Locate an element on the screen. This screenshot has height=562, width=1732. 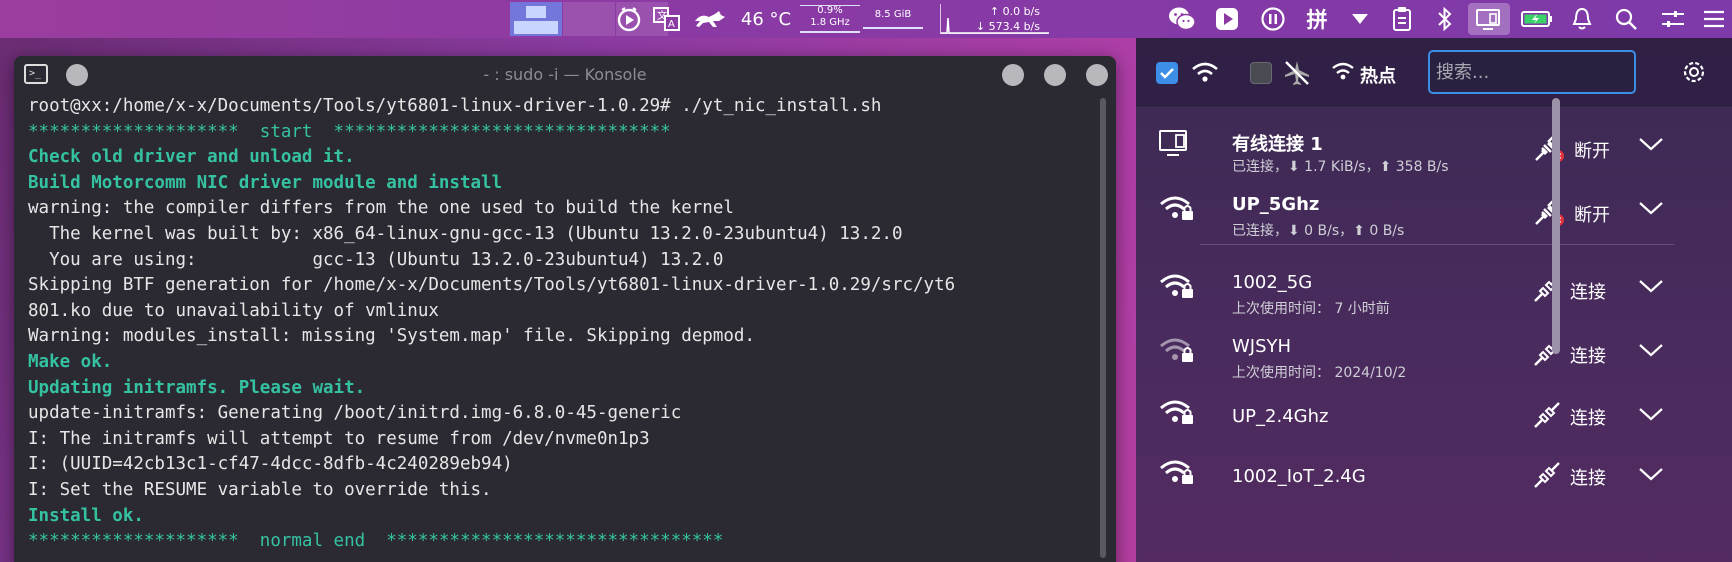
connection-row: 1002_IoT_2.4G 连接 is located at coordinates (1426, 476).